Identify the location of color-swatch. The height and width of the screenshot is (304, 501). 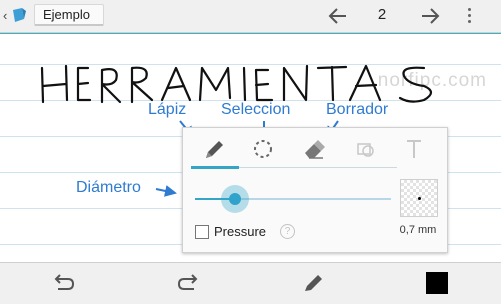
(437, 283).